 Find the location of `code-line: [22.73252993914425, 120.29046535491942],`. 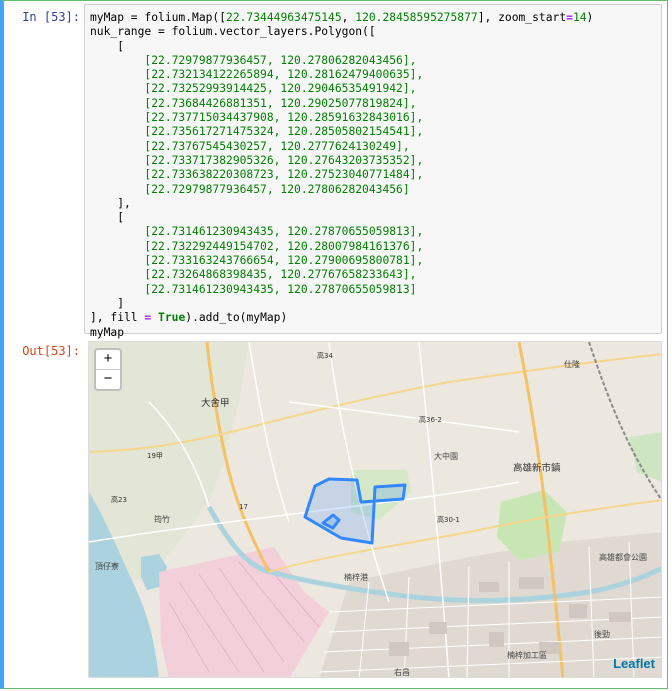

code-line: [22.73252993914425, 120.29046535491942], is located at coordinates (253, 89).